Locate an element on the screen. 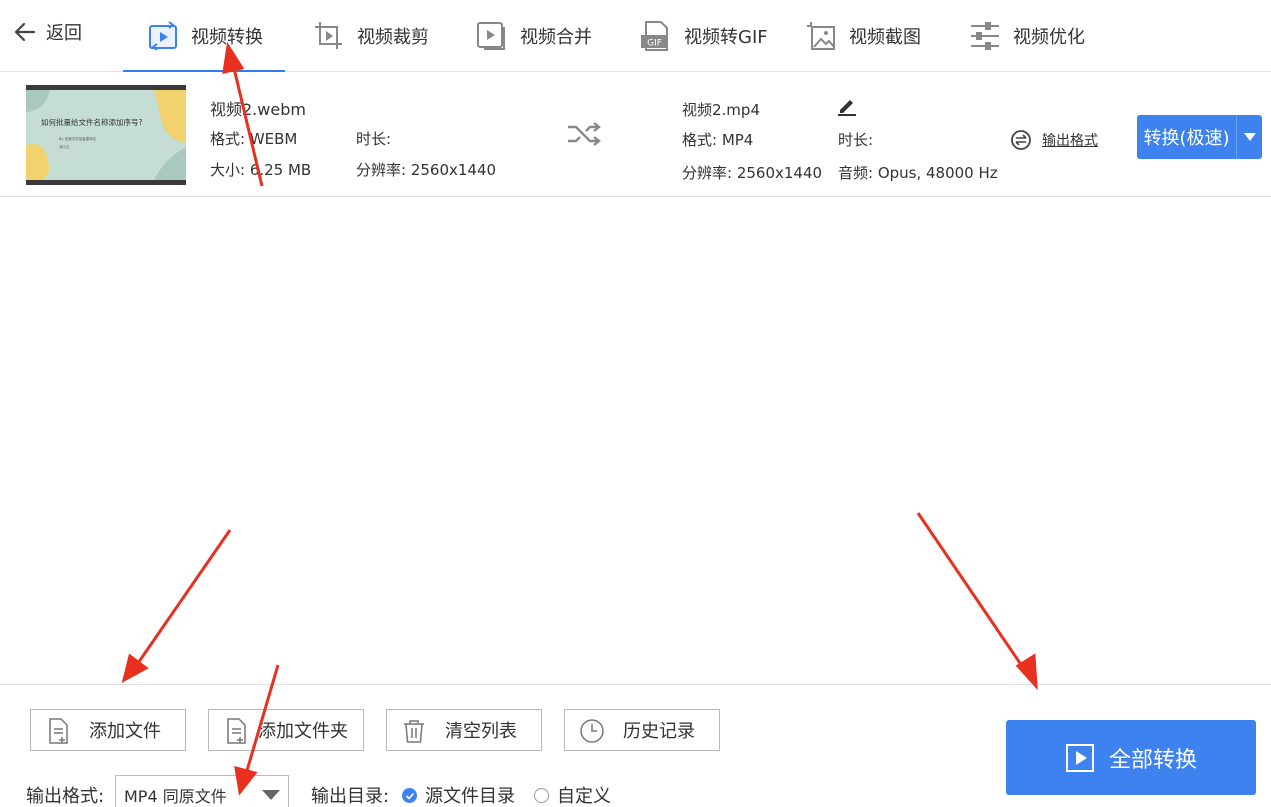 This screenshot has height=807, width=1271. play-icon is located at coordinates (1079, 757).